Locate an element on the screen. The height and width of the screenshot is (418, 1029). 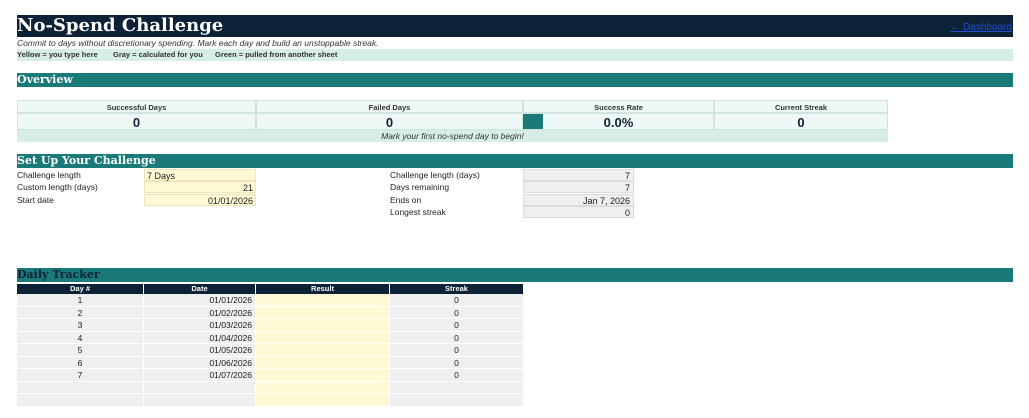
col-header-day: Day # is located at coordinates (80, 289).